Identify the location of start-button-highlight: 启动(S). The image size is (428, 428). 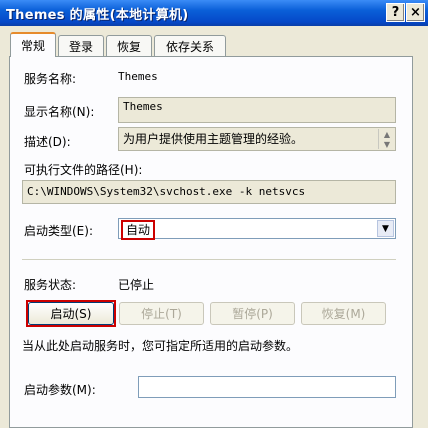
(71, 313).